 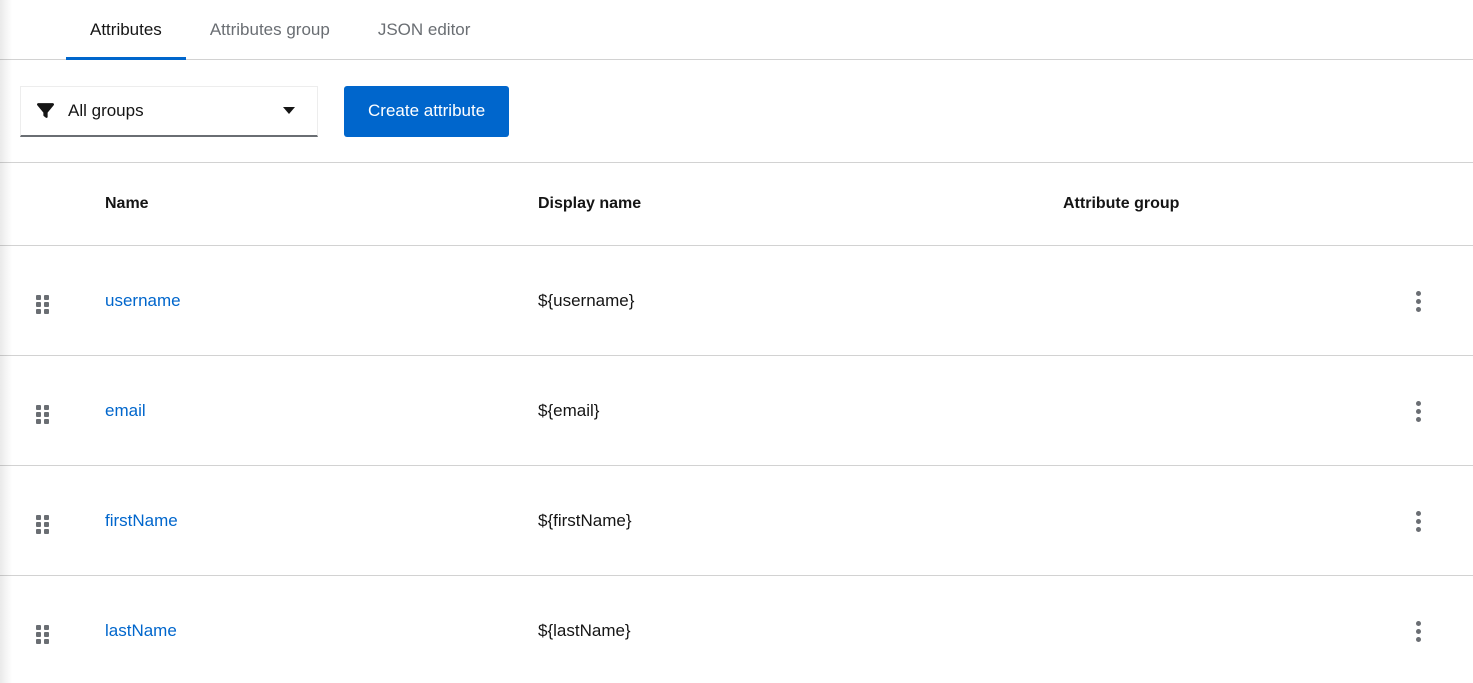 What do you see at coordinates (585, 520) in the screenshot?
I see `display-name-cell: ${firstName}` at bounding box center [585, 520].